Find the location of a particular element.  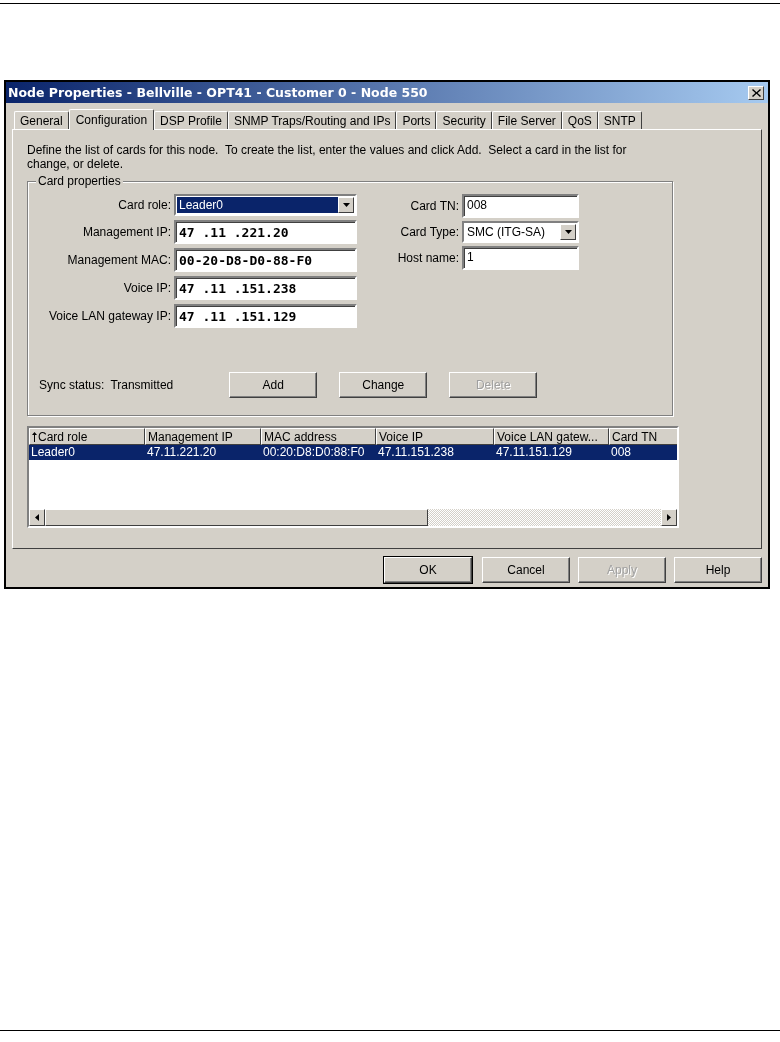

field-label: Card Type: is located at coordinates (429, 232).